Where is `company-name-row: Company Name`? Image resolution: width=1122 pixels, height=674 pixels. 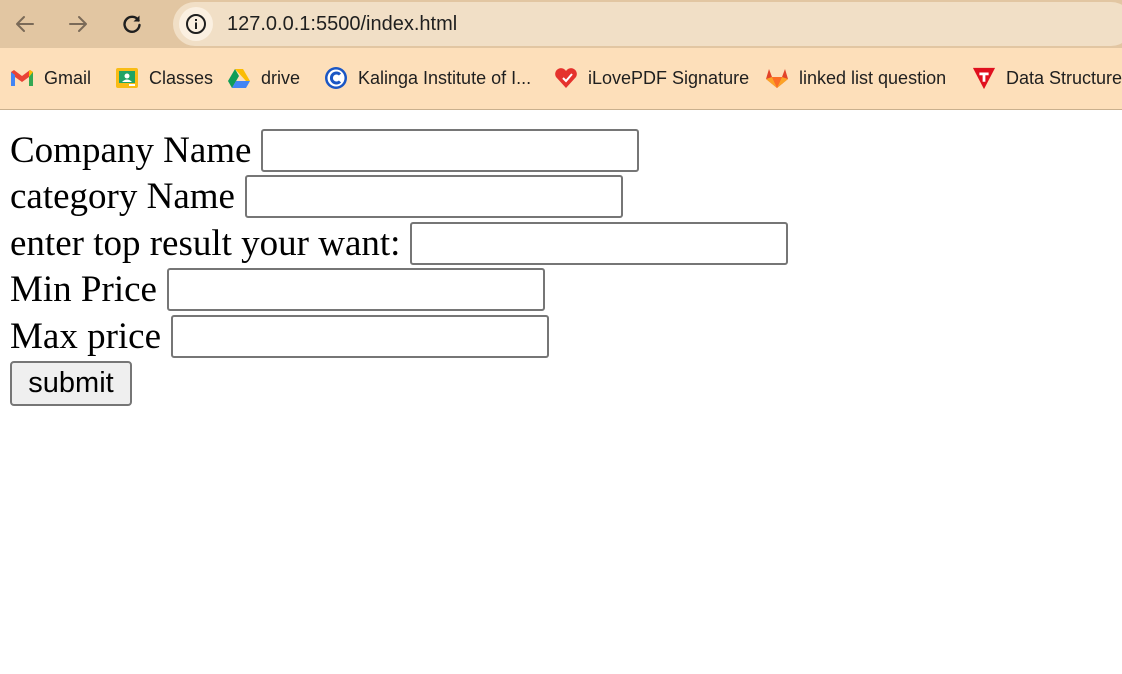
company-name-row: Company Name is located at coordinates (560, 150).